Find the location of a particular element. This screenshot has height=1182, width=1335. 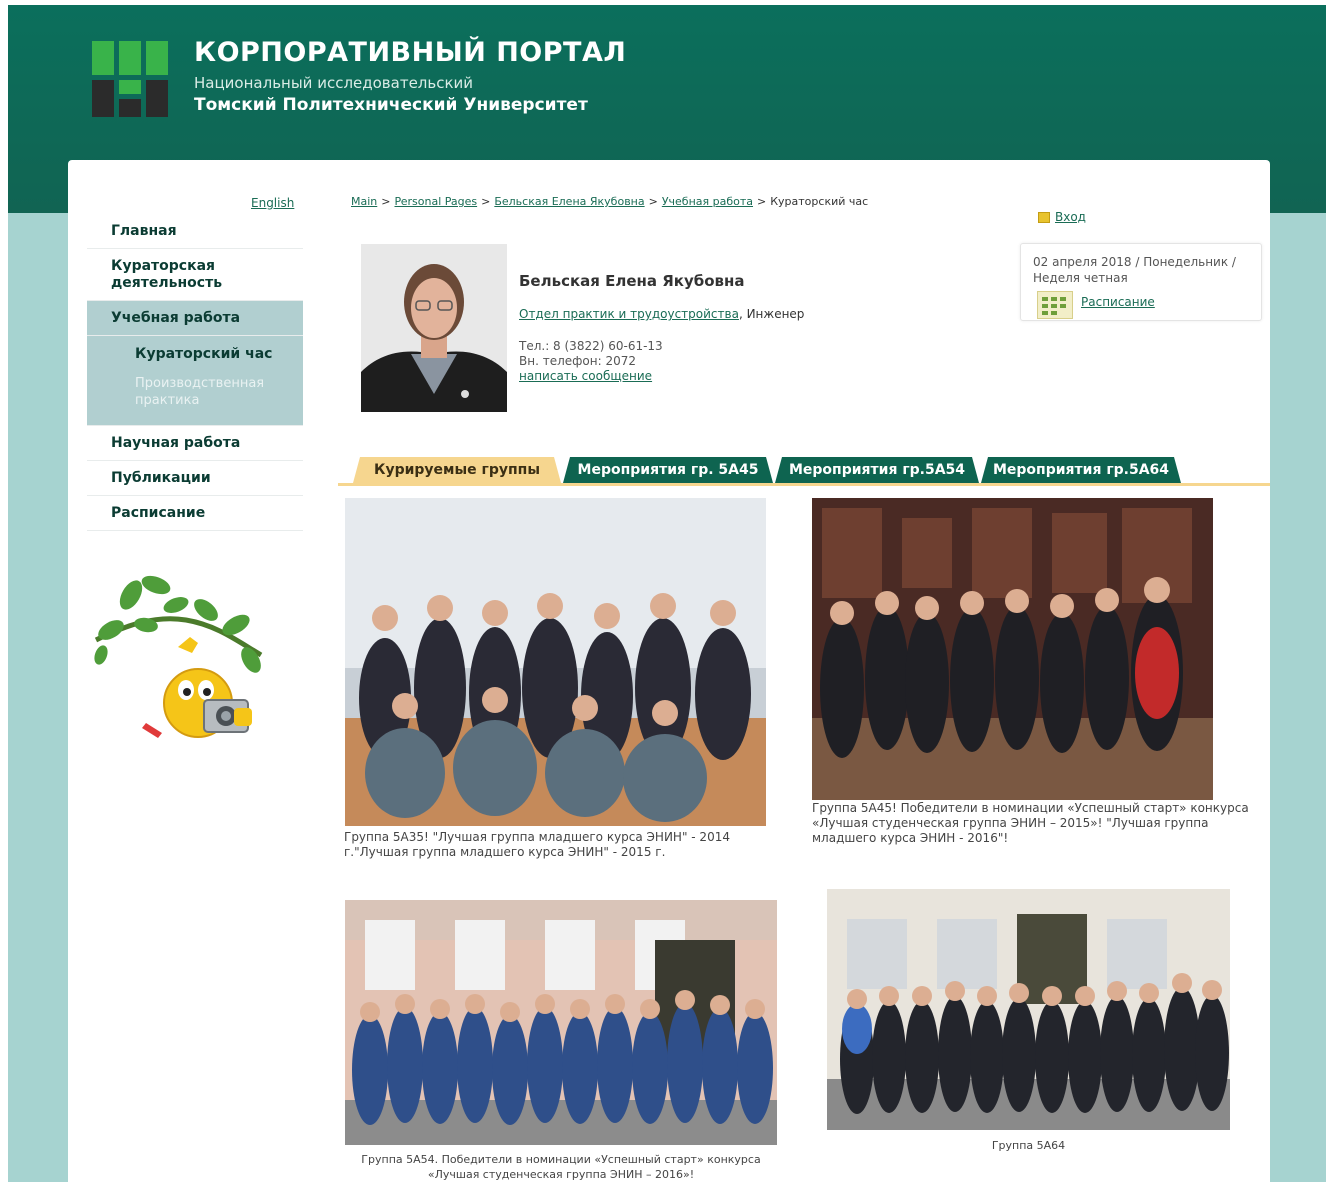

group-photo-5a35 is located at coordinates (555, 662).